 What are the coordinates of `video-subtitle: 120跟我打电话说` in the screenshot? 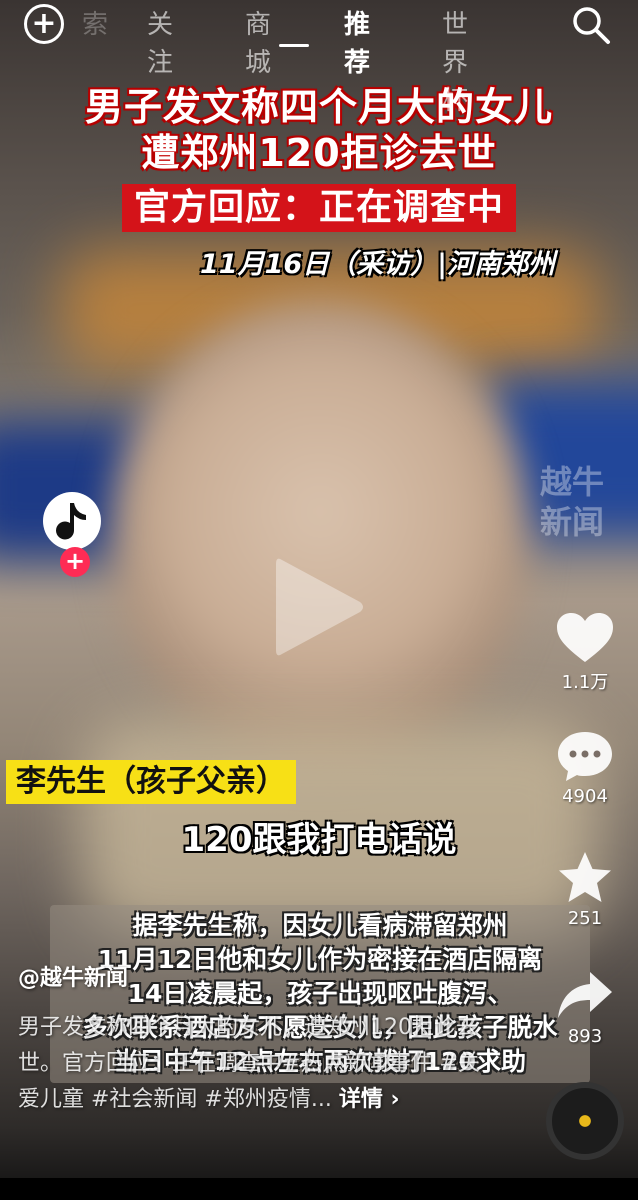 It's located at (319, 840).